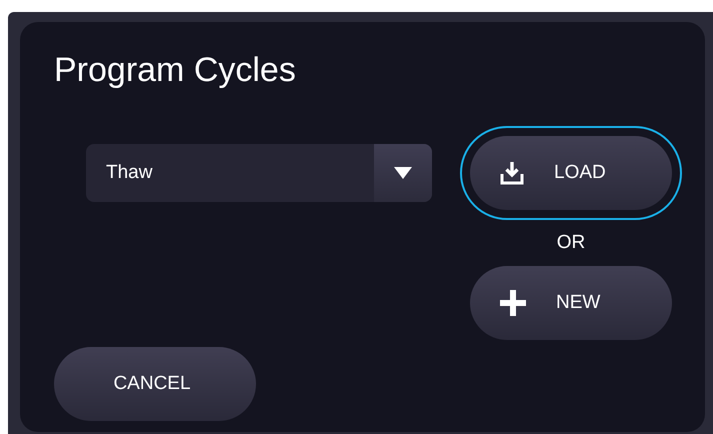 Image resolution: width=713 pixels, height=434 pixels. What do you see at coordinates (571, 303) in the screenshot?
I see `new-button: NEW` at bounding box center [571, 303].